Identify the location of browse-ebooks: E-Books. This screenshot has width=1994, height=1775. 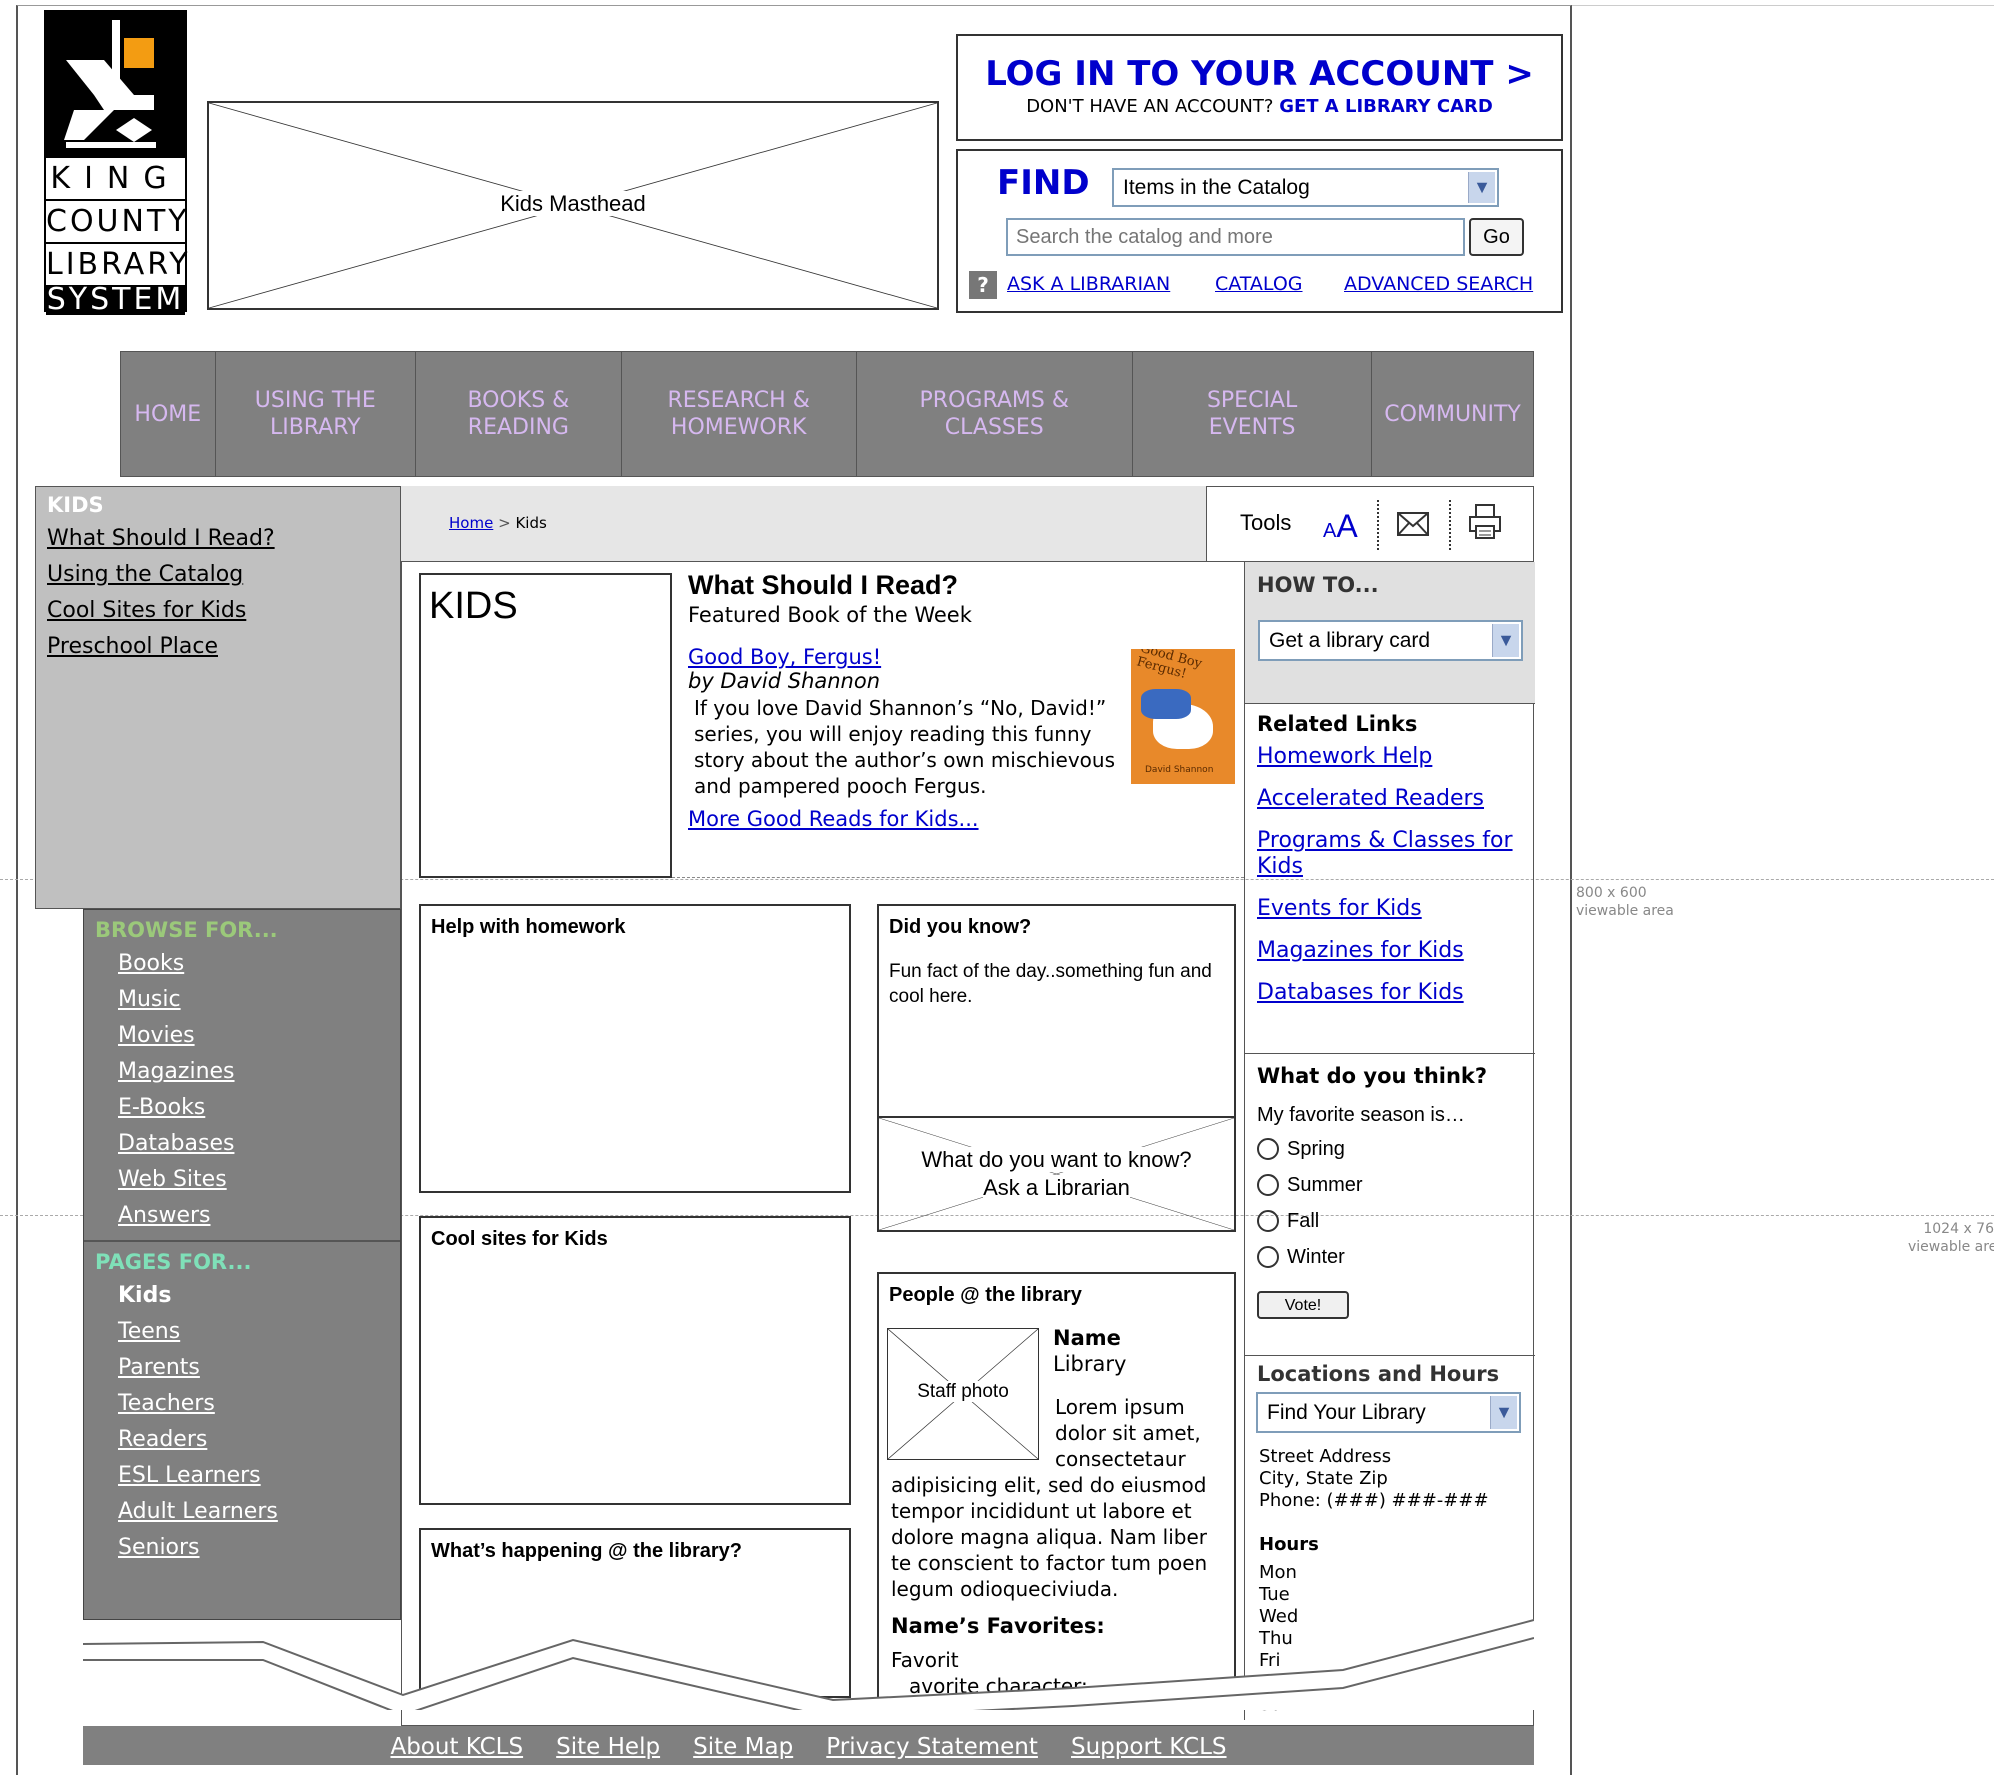
(259, 1108).